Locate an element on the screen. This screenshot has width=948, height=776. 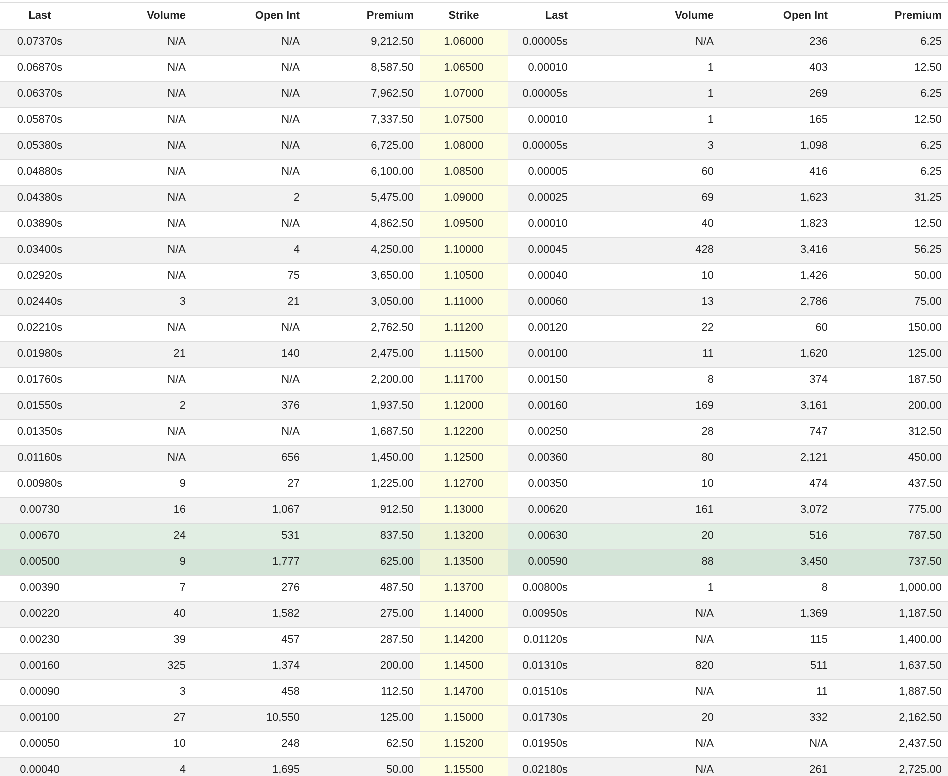
table-cell-text: 261 is located at coordinates (818, 769).